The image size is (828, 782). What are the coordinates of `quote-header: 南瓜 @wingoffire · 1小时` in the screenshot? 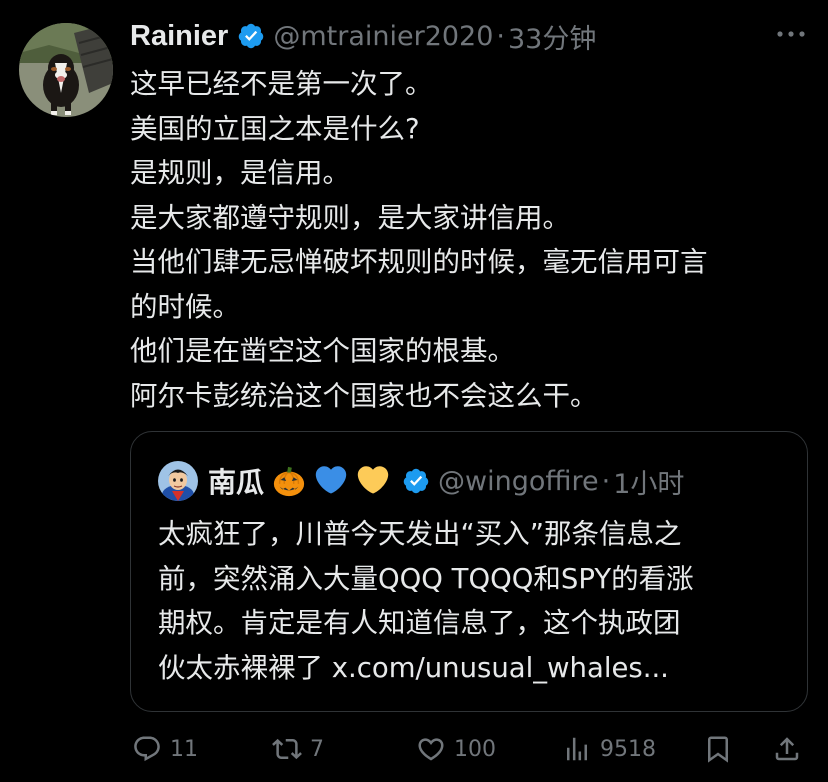 It's located at (446, 481).